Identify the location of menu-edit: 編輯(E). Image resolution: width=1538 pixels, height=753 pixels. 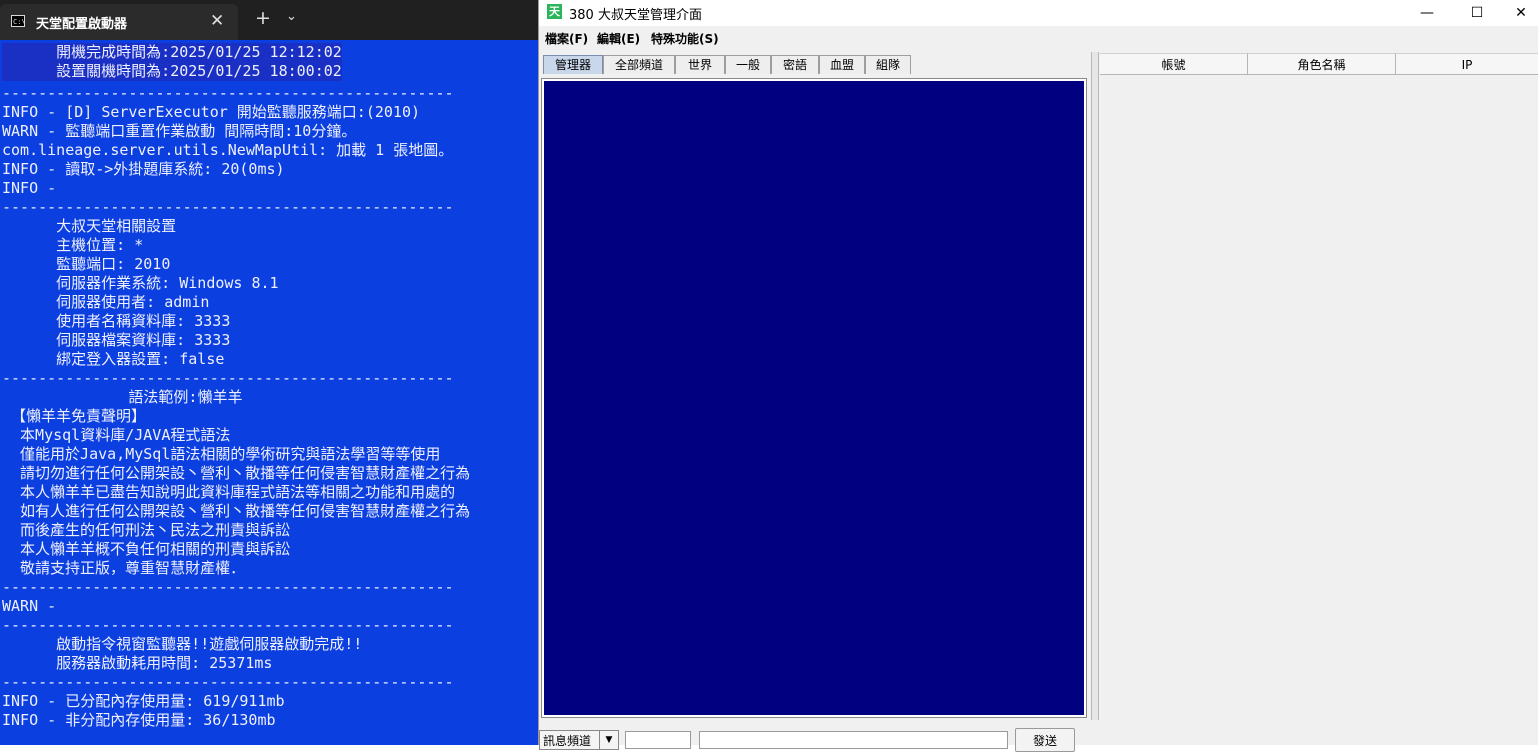
(618, 38).